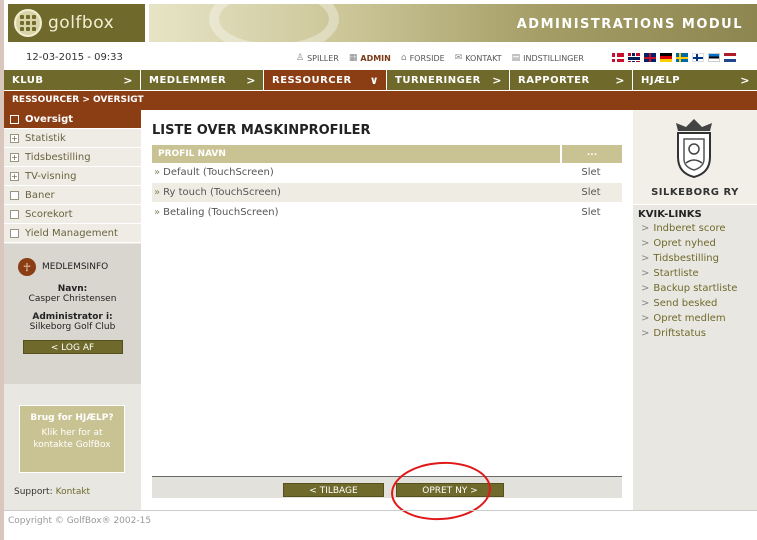 This screenshot has width=757, height=540. I want to click on sidebar-item-oversigt: Oversigt, so click(72, 119).